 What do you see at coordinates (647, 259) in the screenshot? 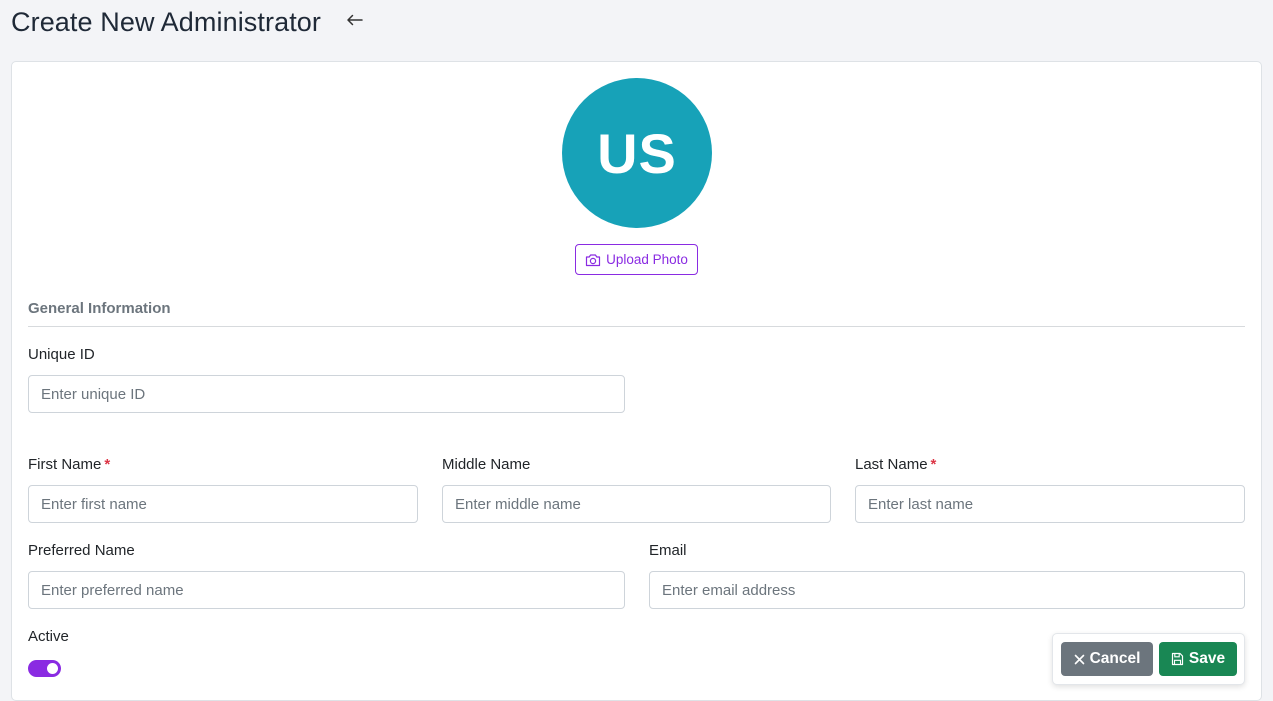
I see `upload-photo-label: Upload Photo` at bounding box center [647, 259].